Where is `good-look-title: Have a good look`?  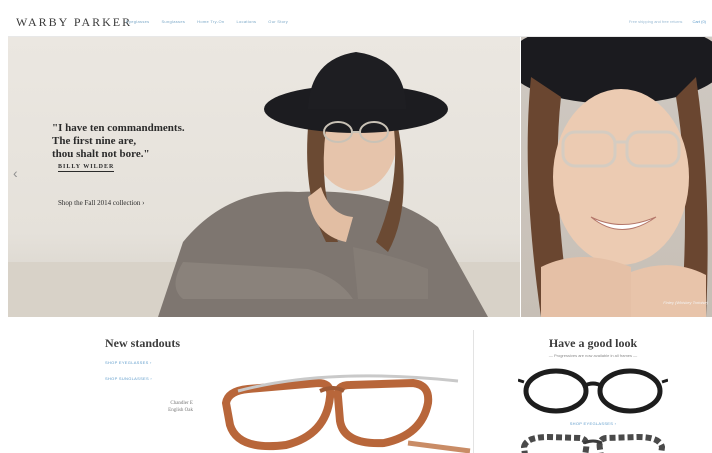 good-look-title: Have a good look is located at coordinates (593, 343).